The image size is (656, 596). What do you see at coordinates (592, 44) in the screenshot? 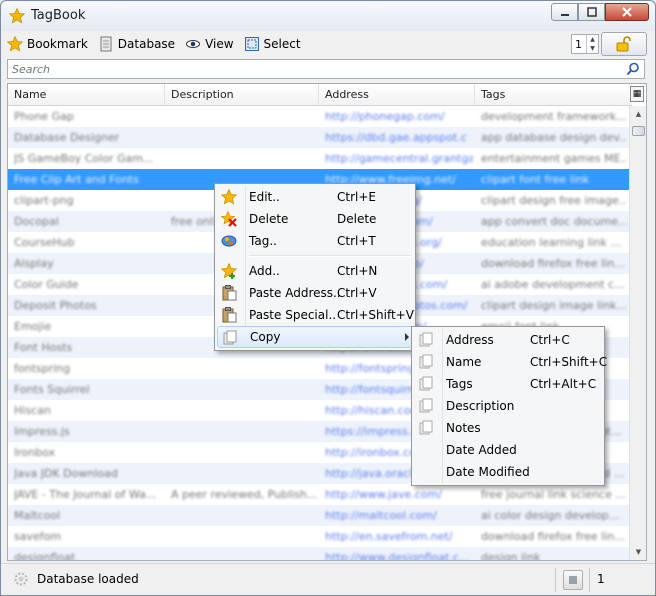
I see `spinner-arrows: ▲ ▼` at bounding box center [592, 44].